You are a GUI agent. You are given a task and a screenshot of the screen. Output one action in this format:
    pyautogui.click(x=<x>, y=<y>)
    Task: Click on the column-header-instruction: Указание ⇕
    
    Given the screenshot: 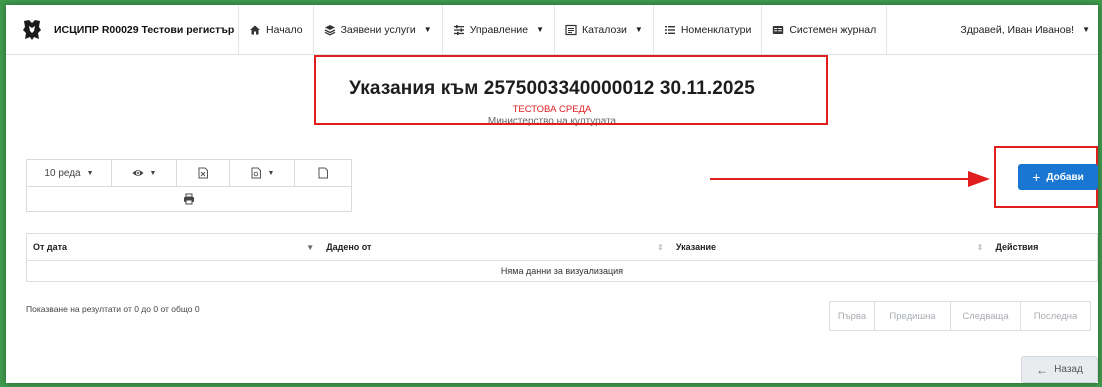 What is the action you would take?
    pyautogui.click(x=829, y=247)
    